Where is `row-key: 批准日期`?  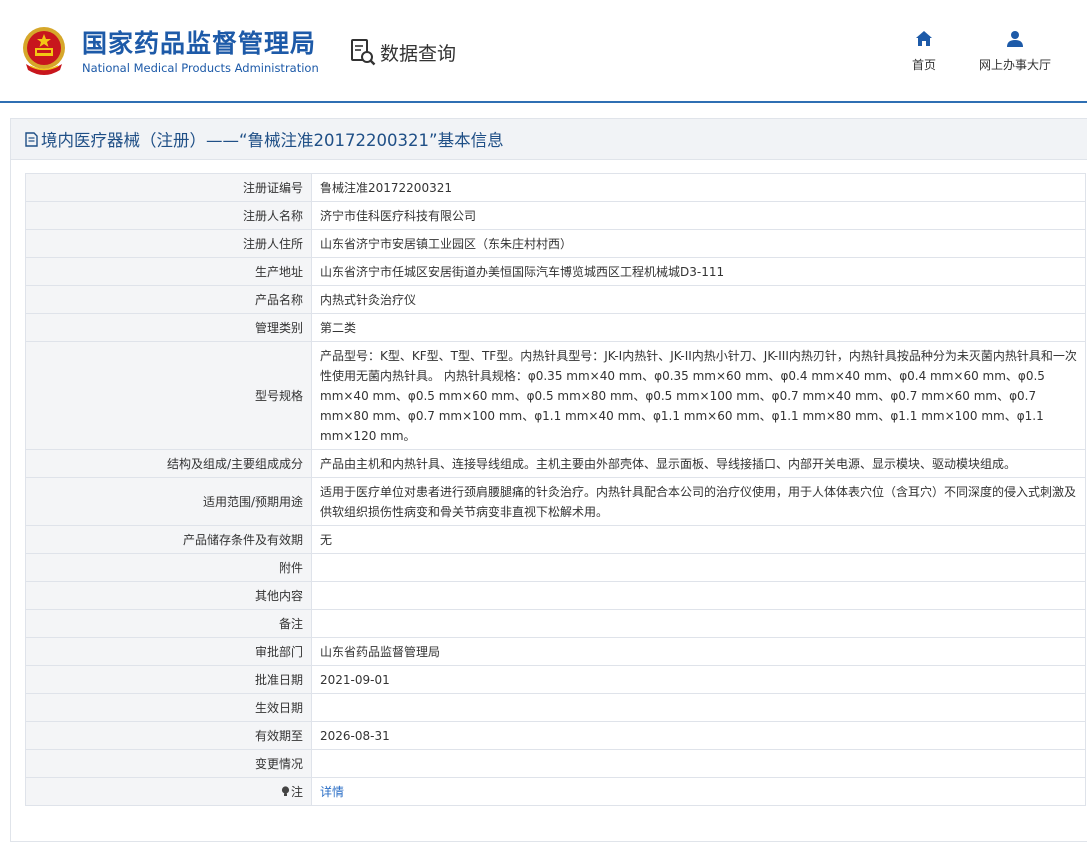 row-key: 批准日期 is located at coordinates (168, 679).